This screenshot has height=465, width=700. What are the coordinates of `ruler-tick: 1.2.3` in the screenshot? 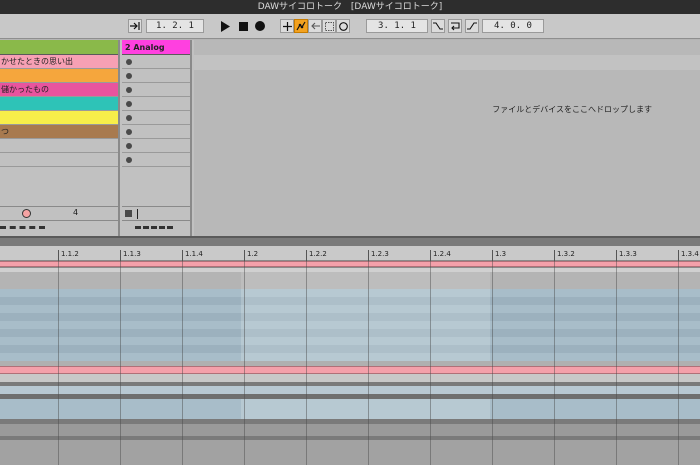 It's located at (378, 255).